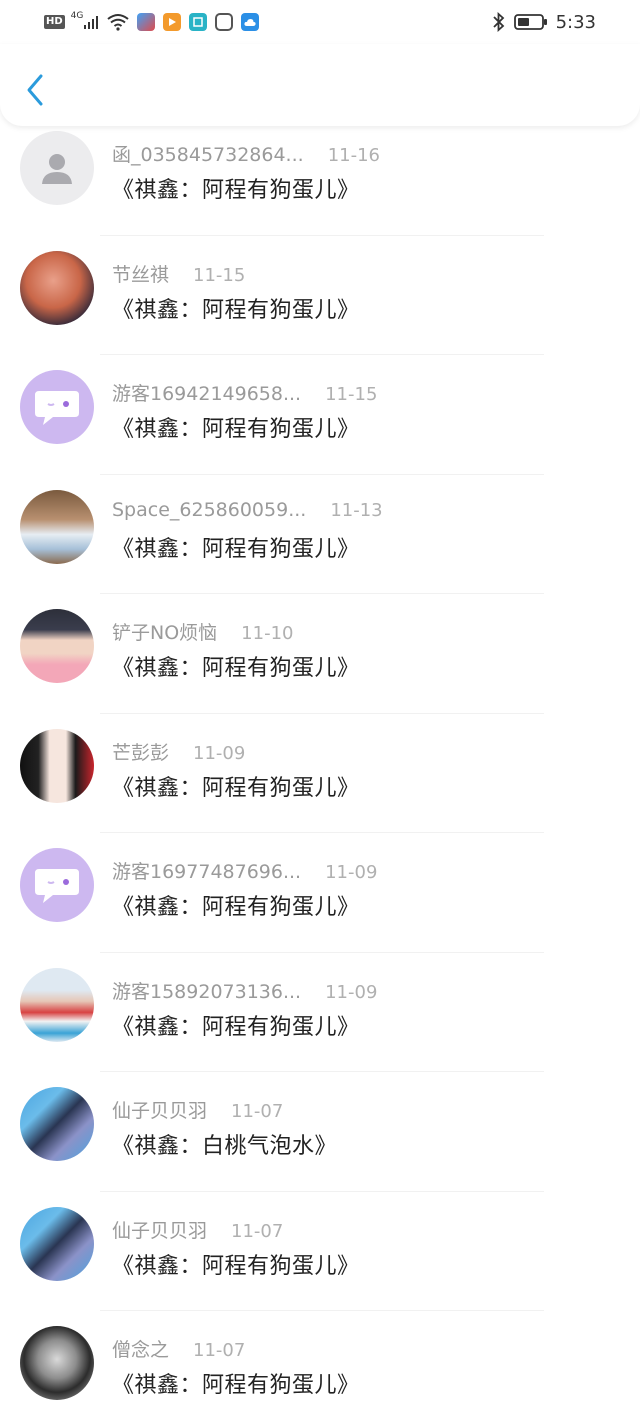 The height and width of the screenshot is (1422, 640). I want to click on list-item: 函_035845732864... 11-16 《祺鑫：阿程有狗蛋儿》, so click(320, 186).